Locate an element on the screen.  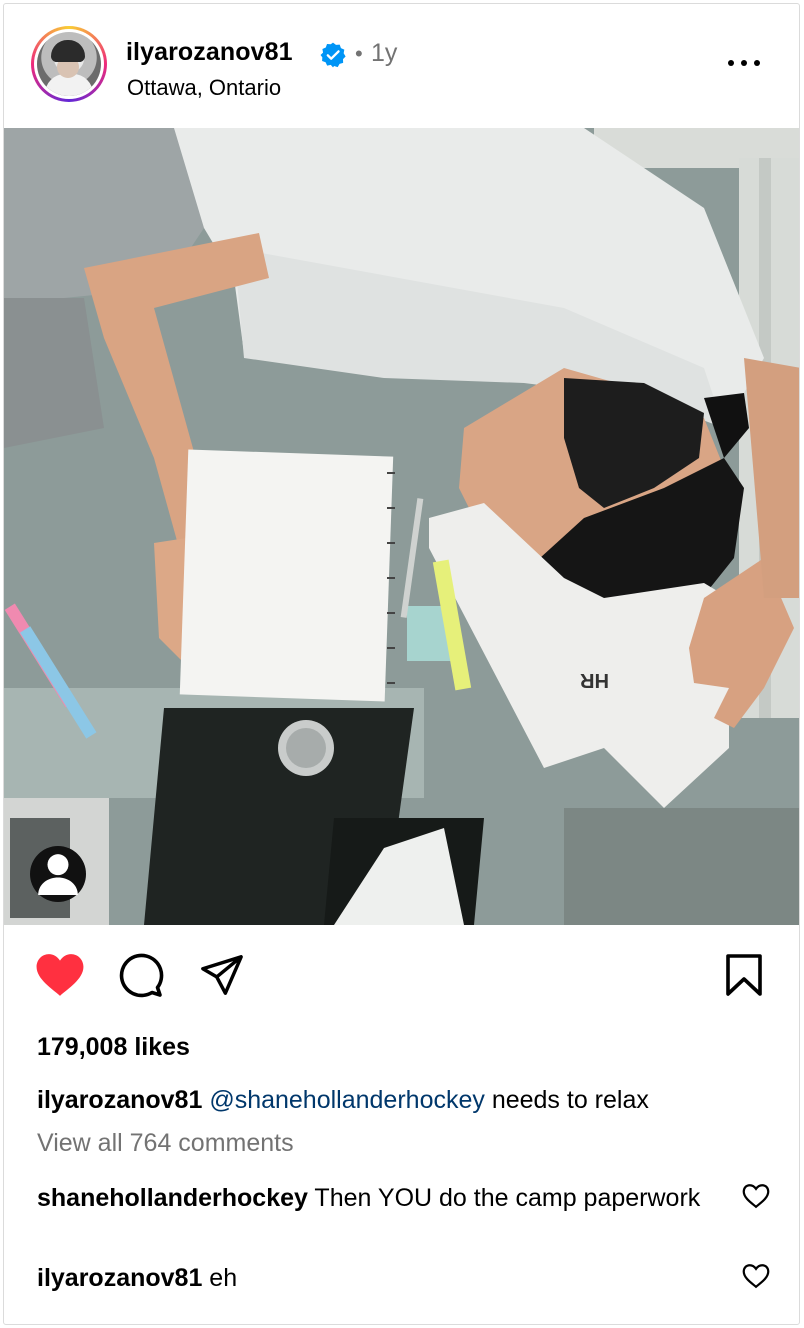
avatar-inner is located at coordinates (69, 64).